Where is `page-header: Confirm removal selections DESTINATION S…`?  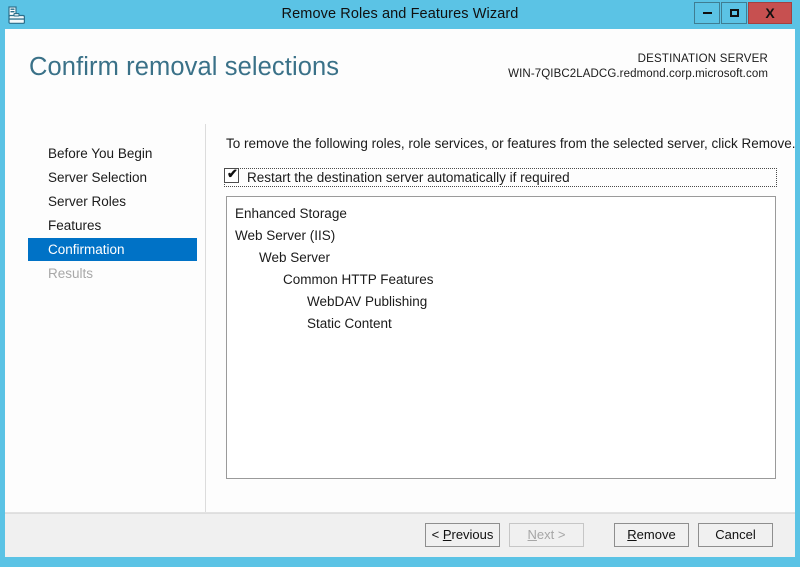
page-header: Confirm removal selections DESTINATION S… is located at coordinates (400, 63).